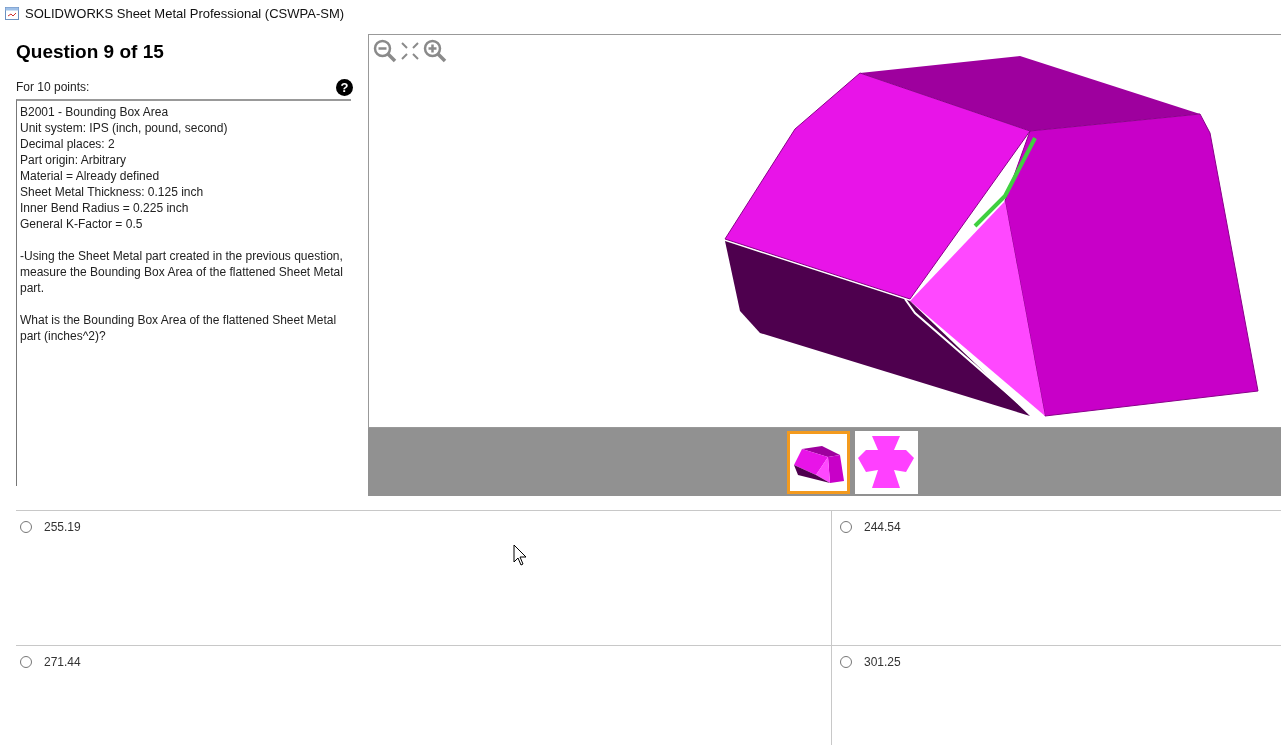 The image size is (1281, 745). I want to click on window-title: SOLIDWORKS Sheet Metal Professional (CSWPA-SM), so click(185, 13).